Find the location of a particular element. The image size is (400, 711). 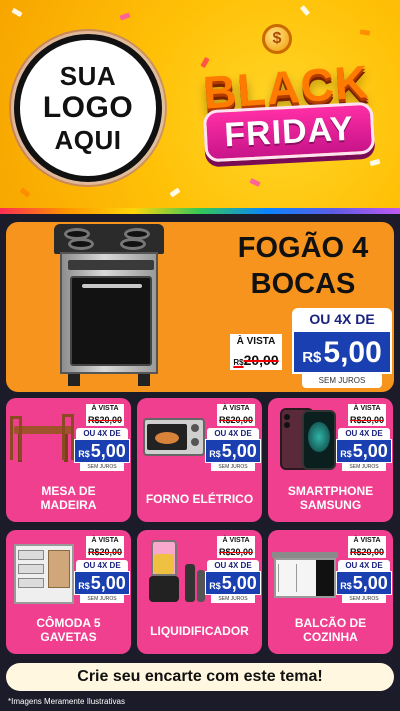

product-name: LIQUIDIFICADOR is located at coordinates (199, 631).